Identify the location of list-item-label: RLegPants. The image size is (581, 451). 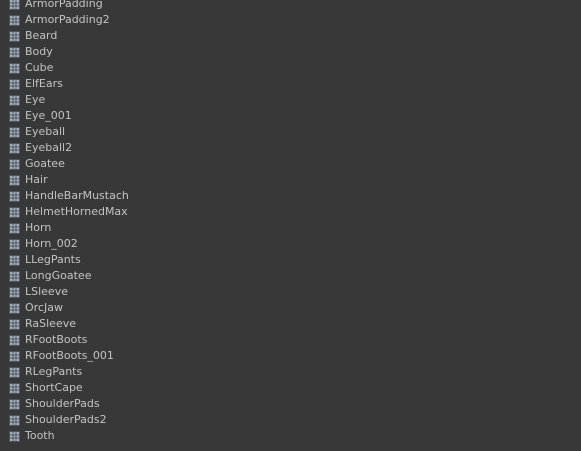
(54, 371).